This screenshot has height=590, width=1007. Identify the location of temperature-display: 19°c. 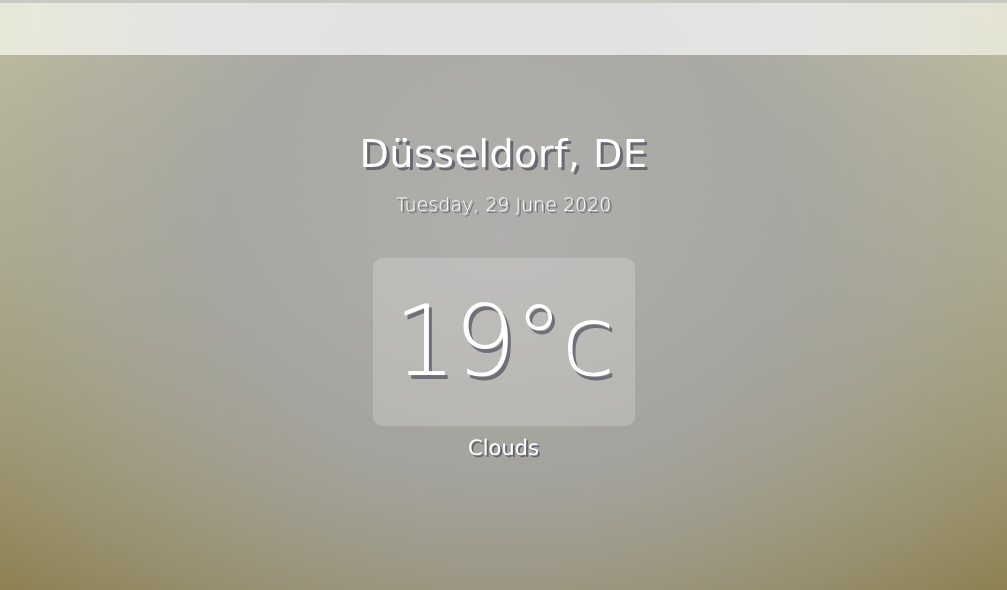
(503, 342).